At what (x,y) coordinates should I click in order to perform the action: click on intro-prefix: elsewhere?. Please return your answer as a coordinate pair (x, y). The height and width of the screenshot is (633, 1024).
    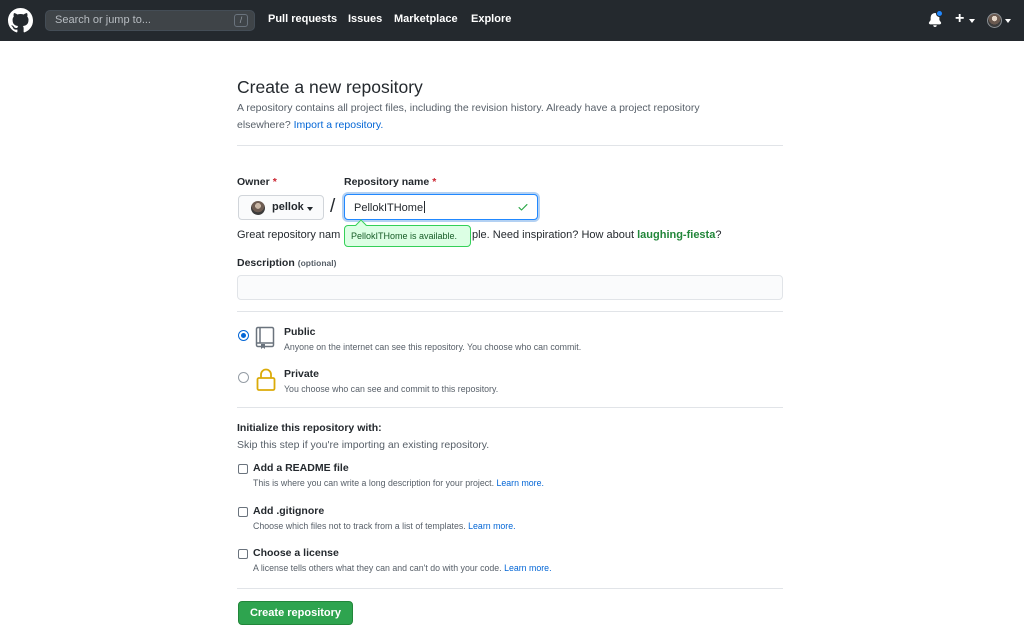
    Looking at the image, I should click on (265, 125).